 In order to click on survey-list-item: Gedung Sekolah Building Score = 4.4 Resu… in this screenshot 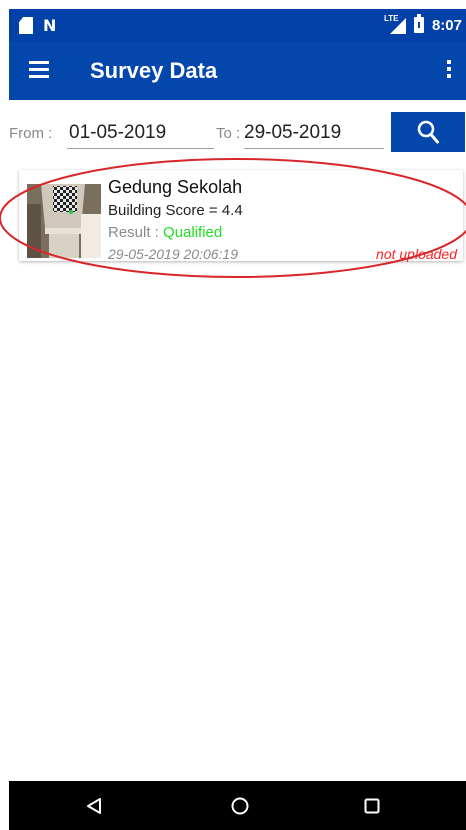, I will do `click(241, 216)`.